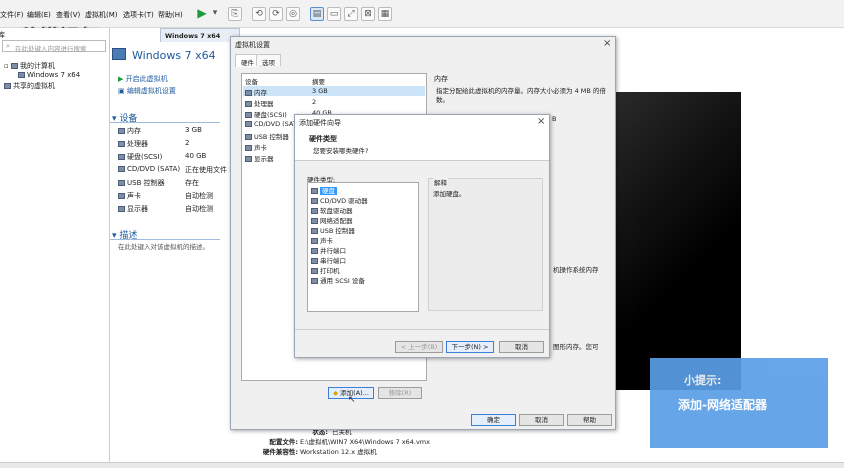 The image size is (844, 468). Describe the element at coordinates (21, 75) in the screenshot. I see `vm-icon` at that location.